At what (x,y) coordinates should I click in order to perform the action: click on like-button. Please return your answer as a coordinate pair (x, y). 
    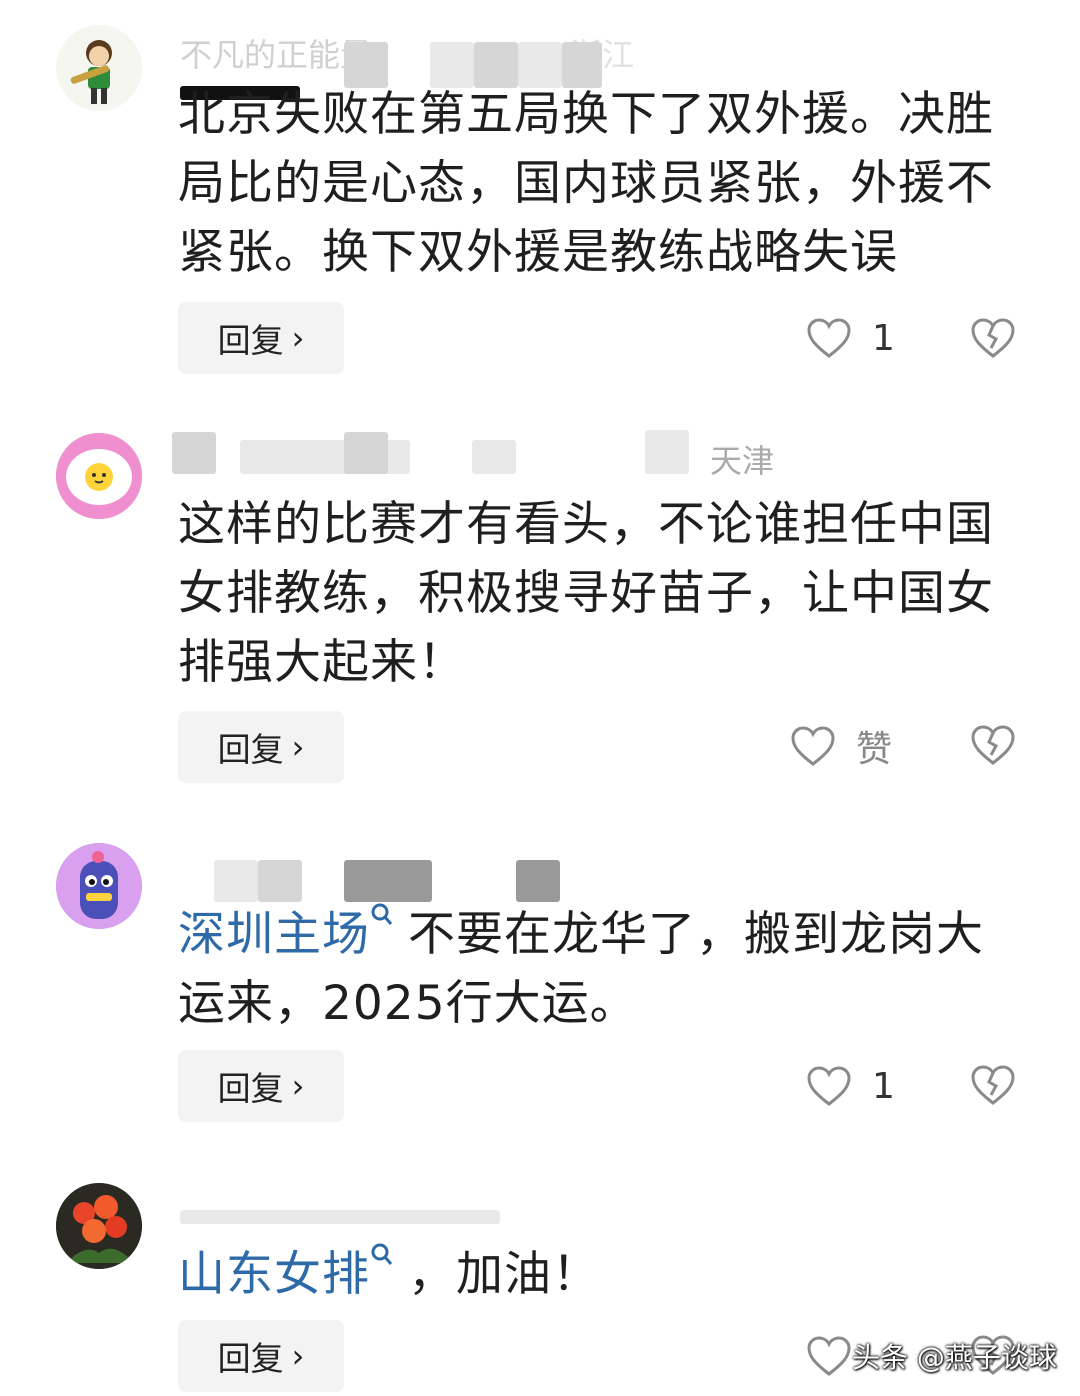
    Looking at the image, I should click on (829, 1356).